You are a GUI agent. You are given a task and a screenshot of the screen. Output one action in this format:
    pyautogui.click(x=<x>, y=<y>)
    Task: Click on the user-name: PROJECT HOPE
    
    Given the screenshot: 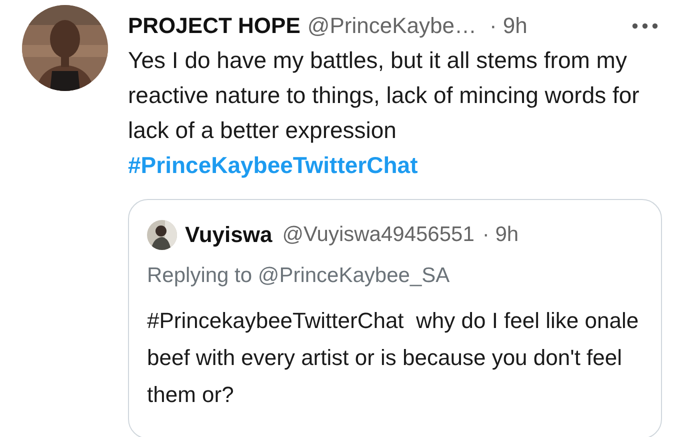 What is the action you would take?
    pyautogui.click(x=214, y=26)
    